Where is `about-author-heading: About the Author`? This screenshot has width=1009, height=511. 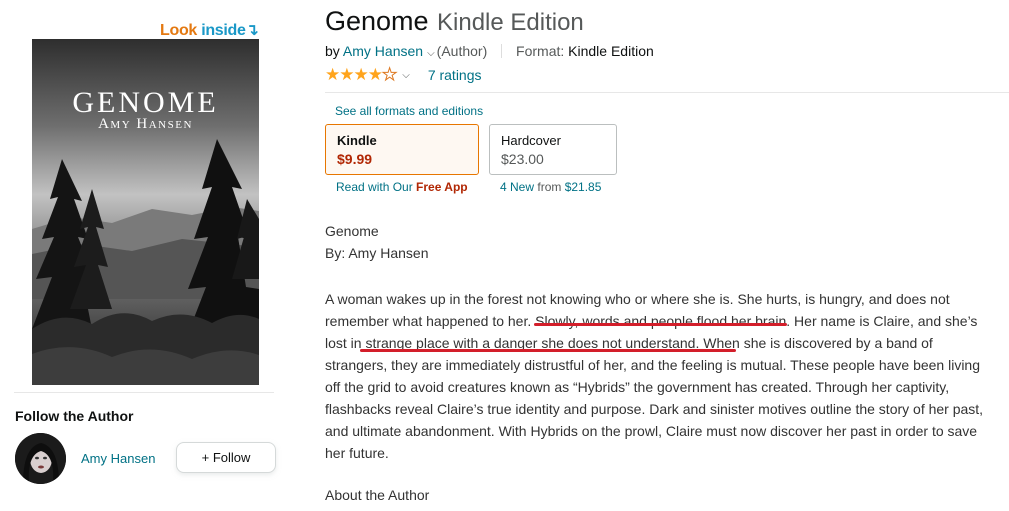
about-author-heading: About the Author is located at coordinates (377, 495).